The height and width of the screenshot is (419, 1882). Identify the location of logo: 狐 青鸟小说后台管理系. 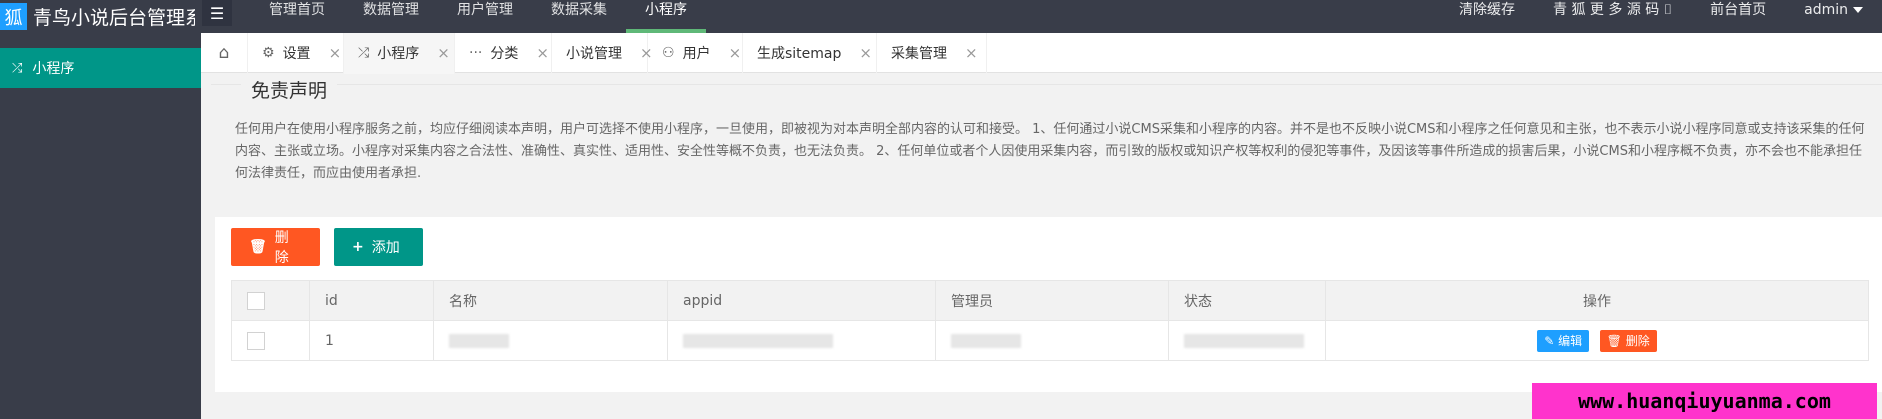
(97, 16).